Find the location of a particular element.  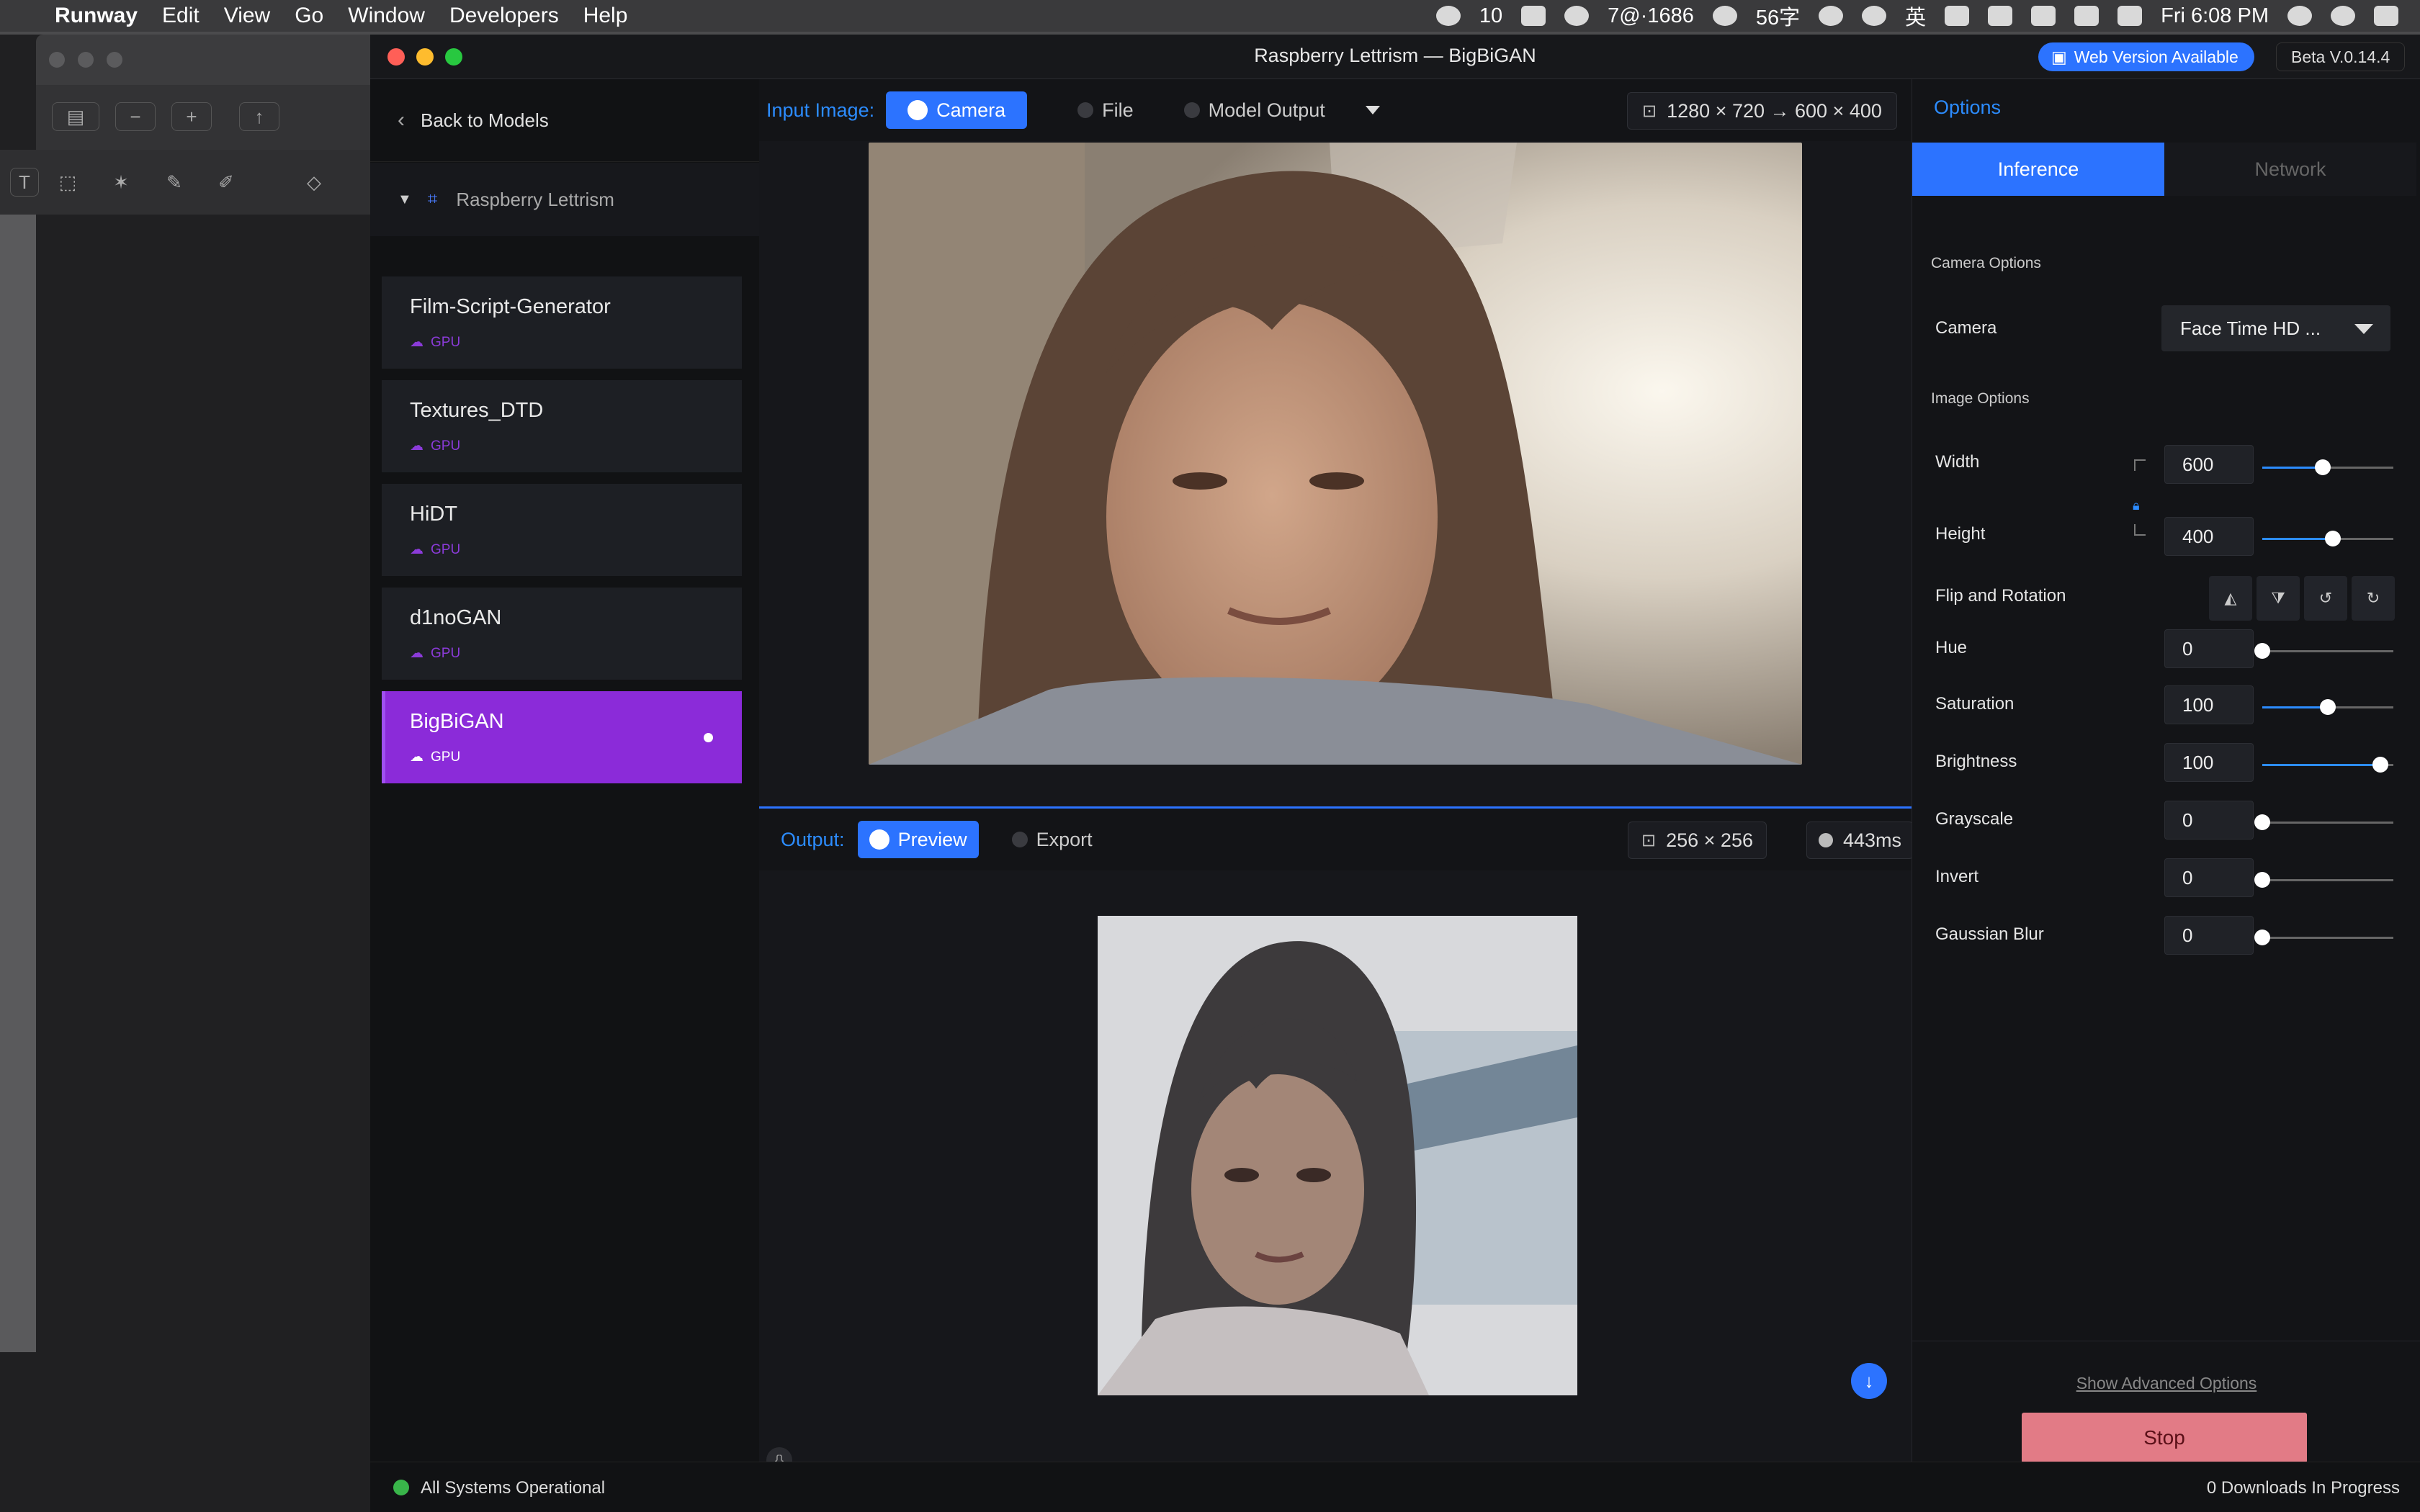

model-output-label: Model Output is located at coordinates (1266, 110).